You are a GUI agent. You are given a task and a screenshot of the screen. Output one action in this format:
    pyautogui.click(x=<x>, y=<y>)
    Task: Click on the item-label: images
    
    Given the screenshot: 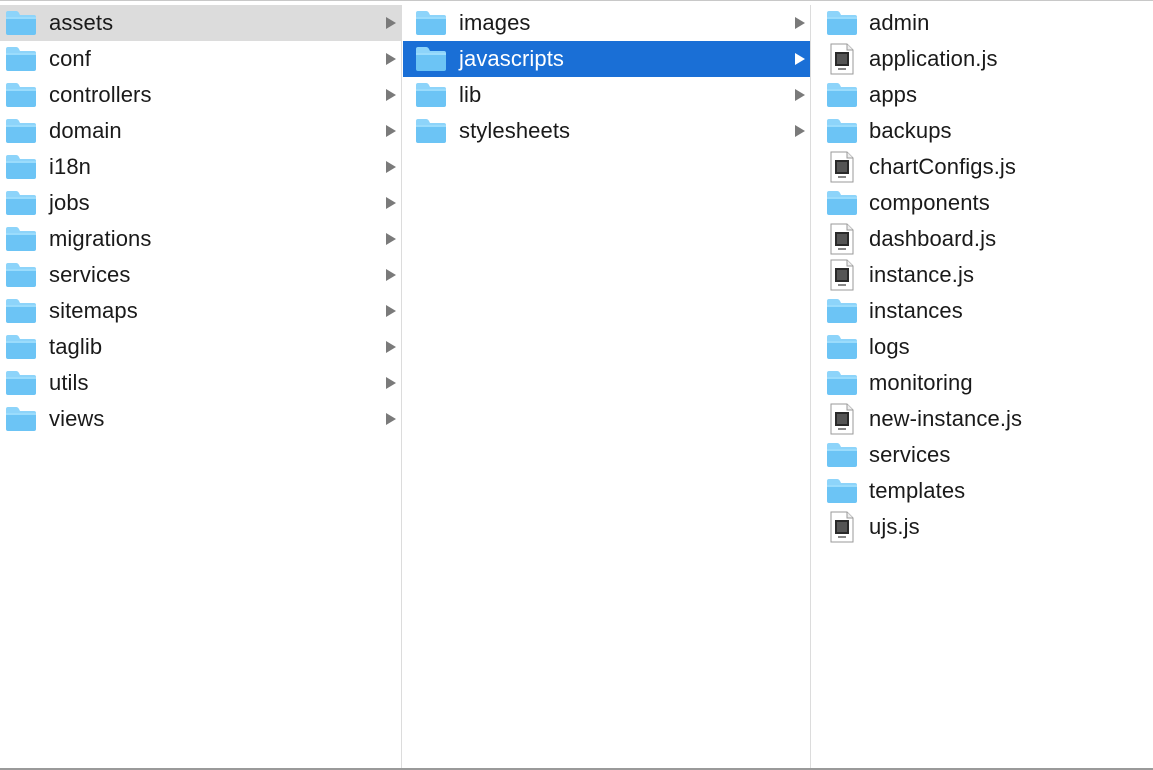 What is the action you would take?
    pyautogui.click(x=495, y=22)
    